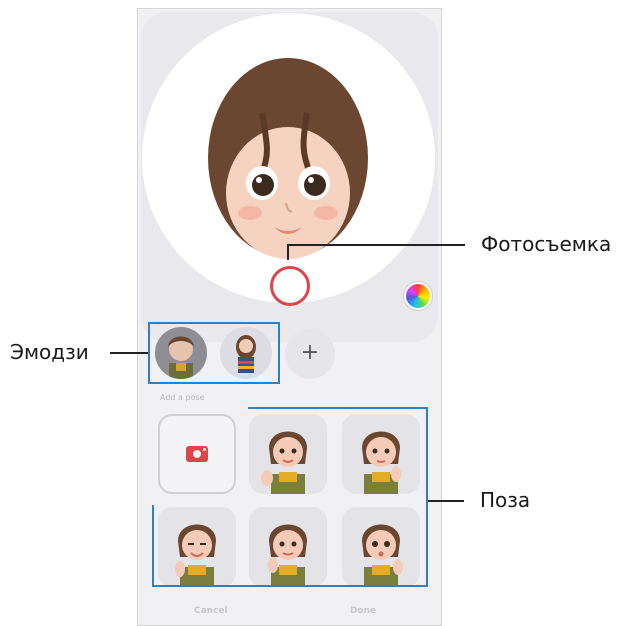  What do you see at coordinates (546, 244) in the screenshot?
I see `photo-callout: Фотосъемка` at bounding box center [546, 244].